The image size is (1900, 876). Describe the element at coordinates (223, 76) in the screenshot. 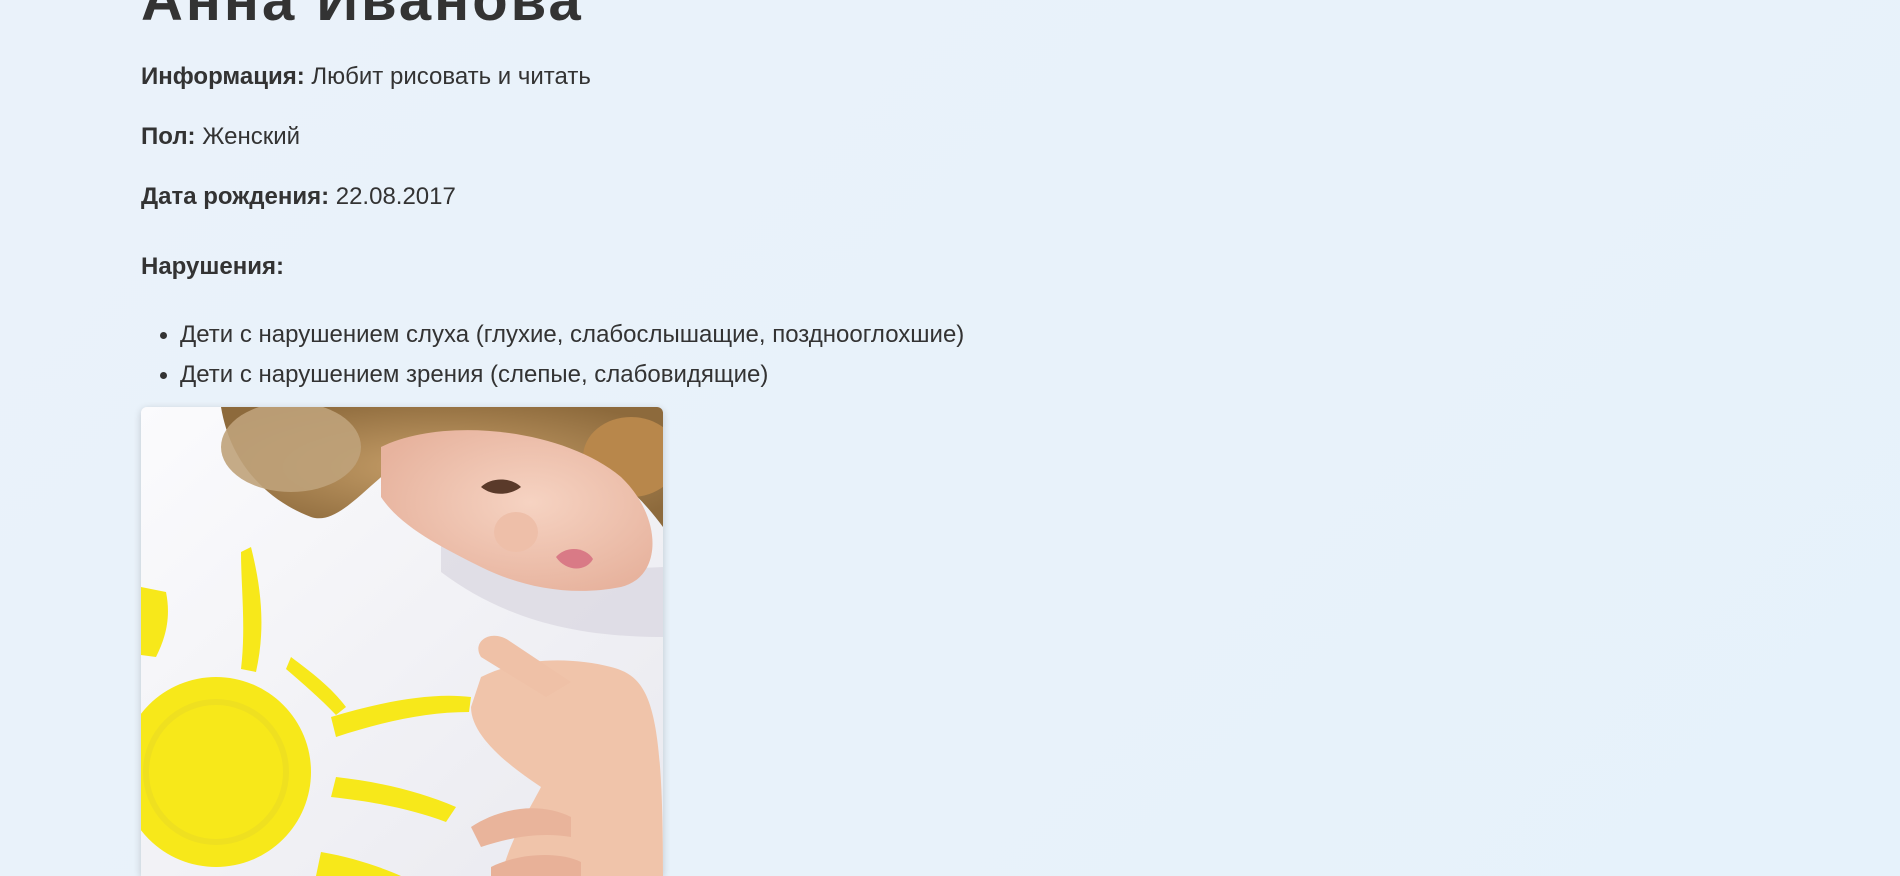

I see `info-label: Информация:` at that location.